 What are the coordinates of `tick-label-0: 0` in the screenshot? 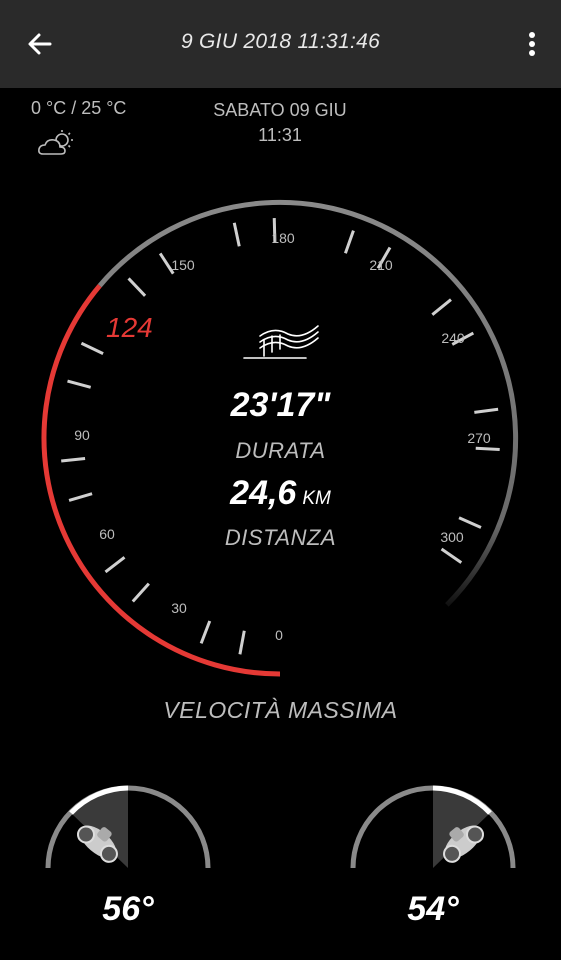 It's located at (279, 635).